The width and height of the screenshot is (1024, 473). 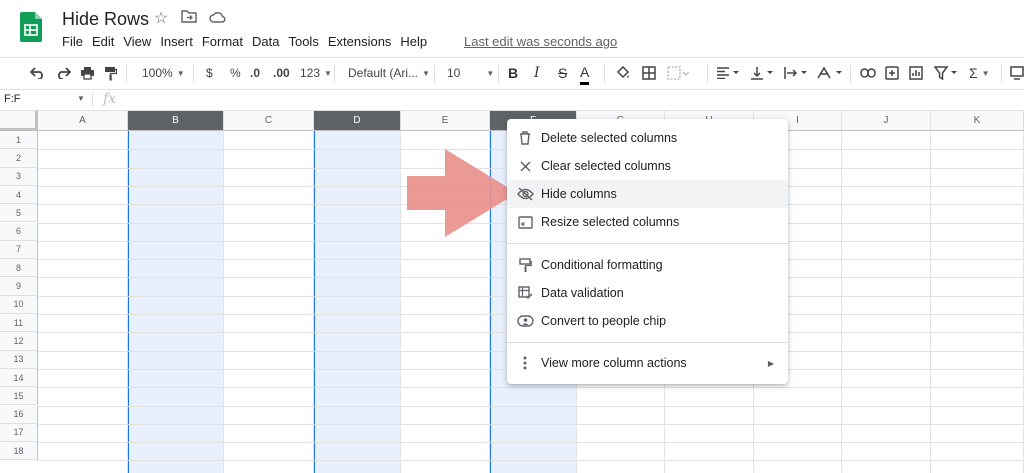 What do you see at coordinates (525, 321) in the screenshot?
I see `people-chip-icon` at bounding box center [525, 321].